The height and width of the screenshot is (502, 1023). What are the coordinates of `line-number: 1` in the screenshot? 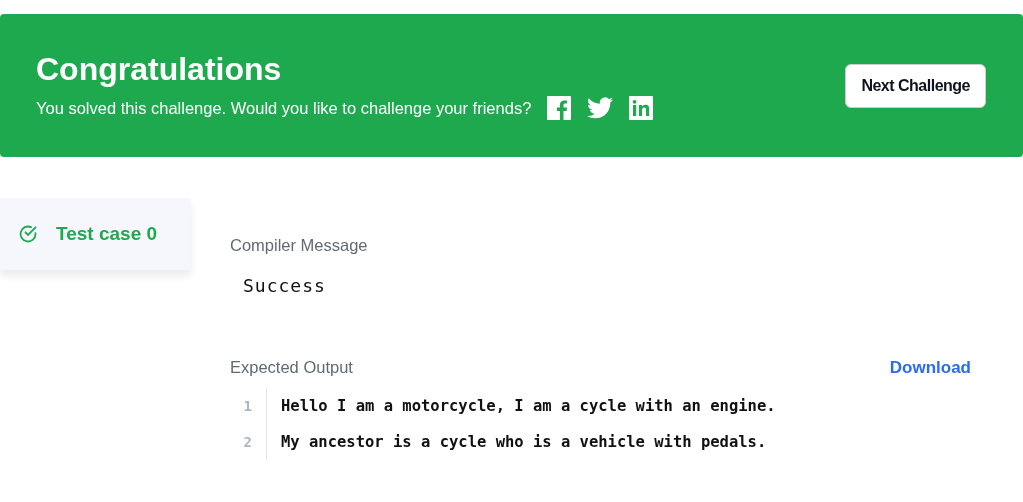 It's located at (247, 406).